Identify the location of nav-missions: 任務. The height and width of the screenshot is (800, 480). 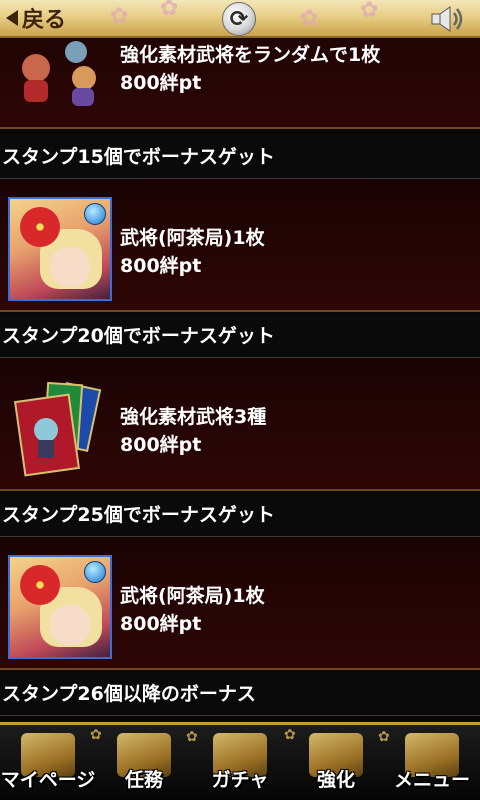
(144, 762).